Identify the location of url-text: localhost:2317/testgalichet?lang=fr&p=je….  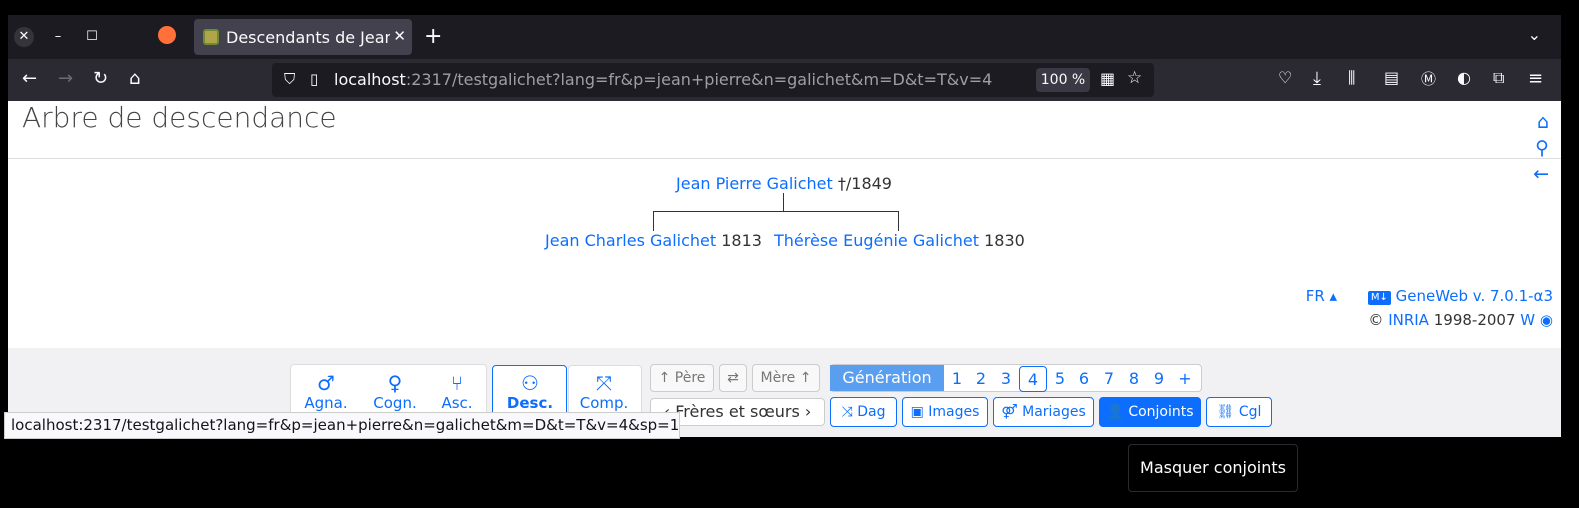
(663, 79).